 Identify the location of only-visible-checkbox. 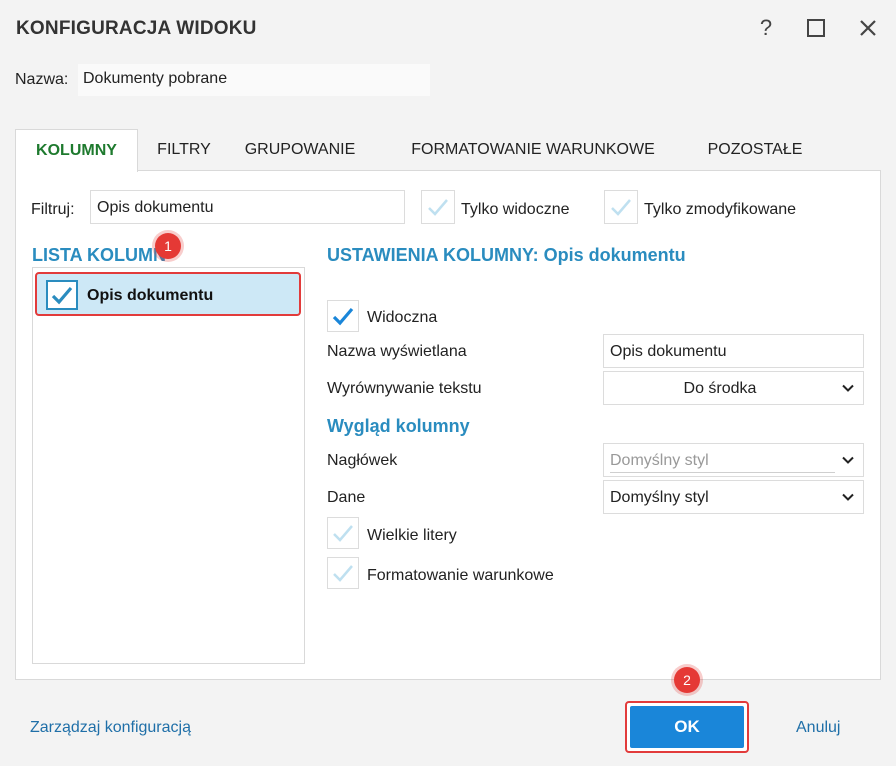
(438, 207).